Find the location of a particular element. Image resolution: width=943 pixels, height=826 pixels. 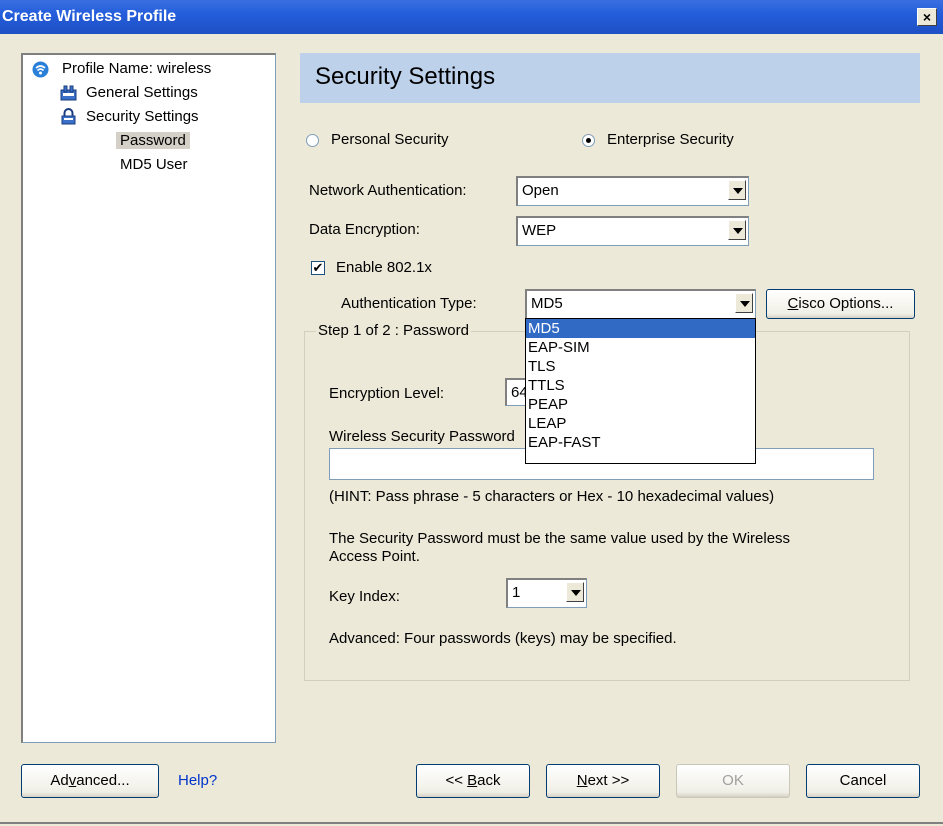

data-encryption-select: WEP is located at coordinates (632, 231).